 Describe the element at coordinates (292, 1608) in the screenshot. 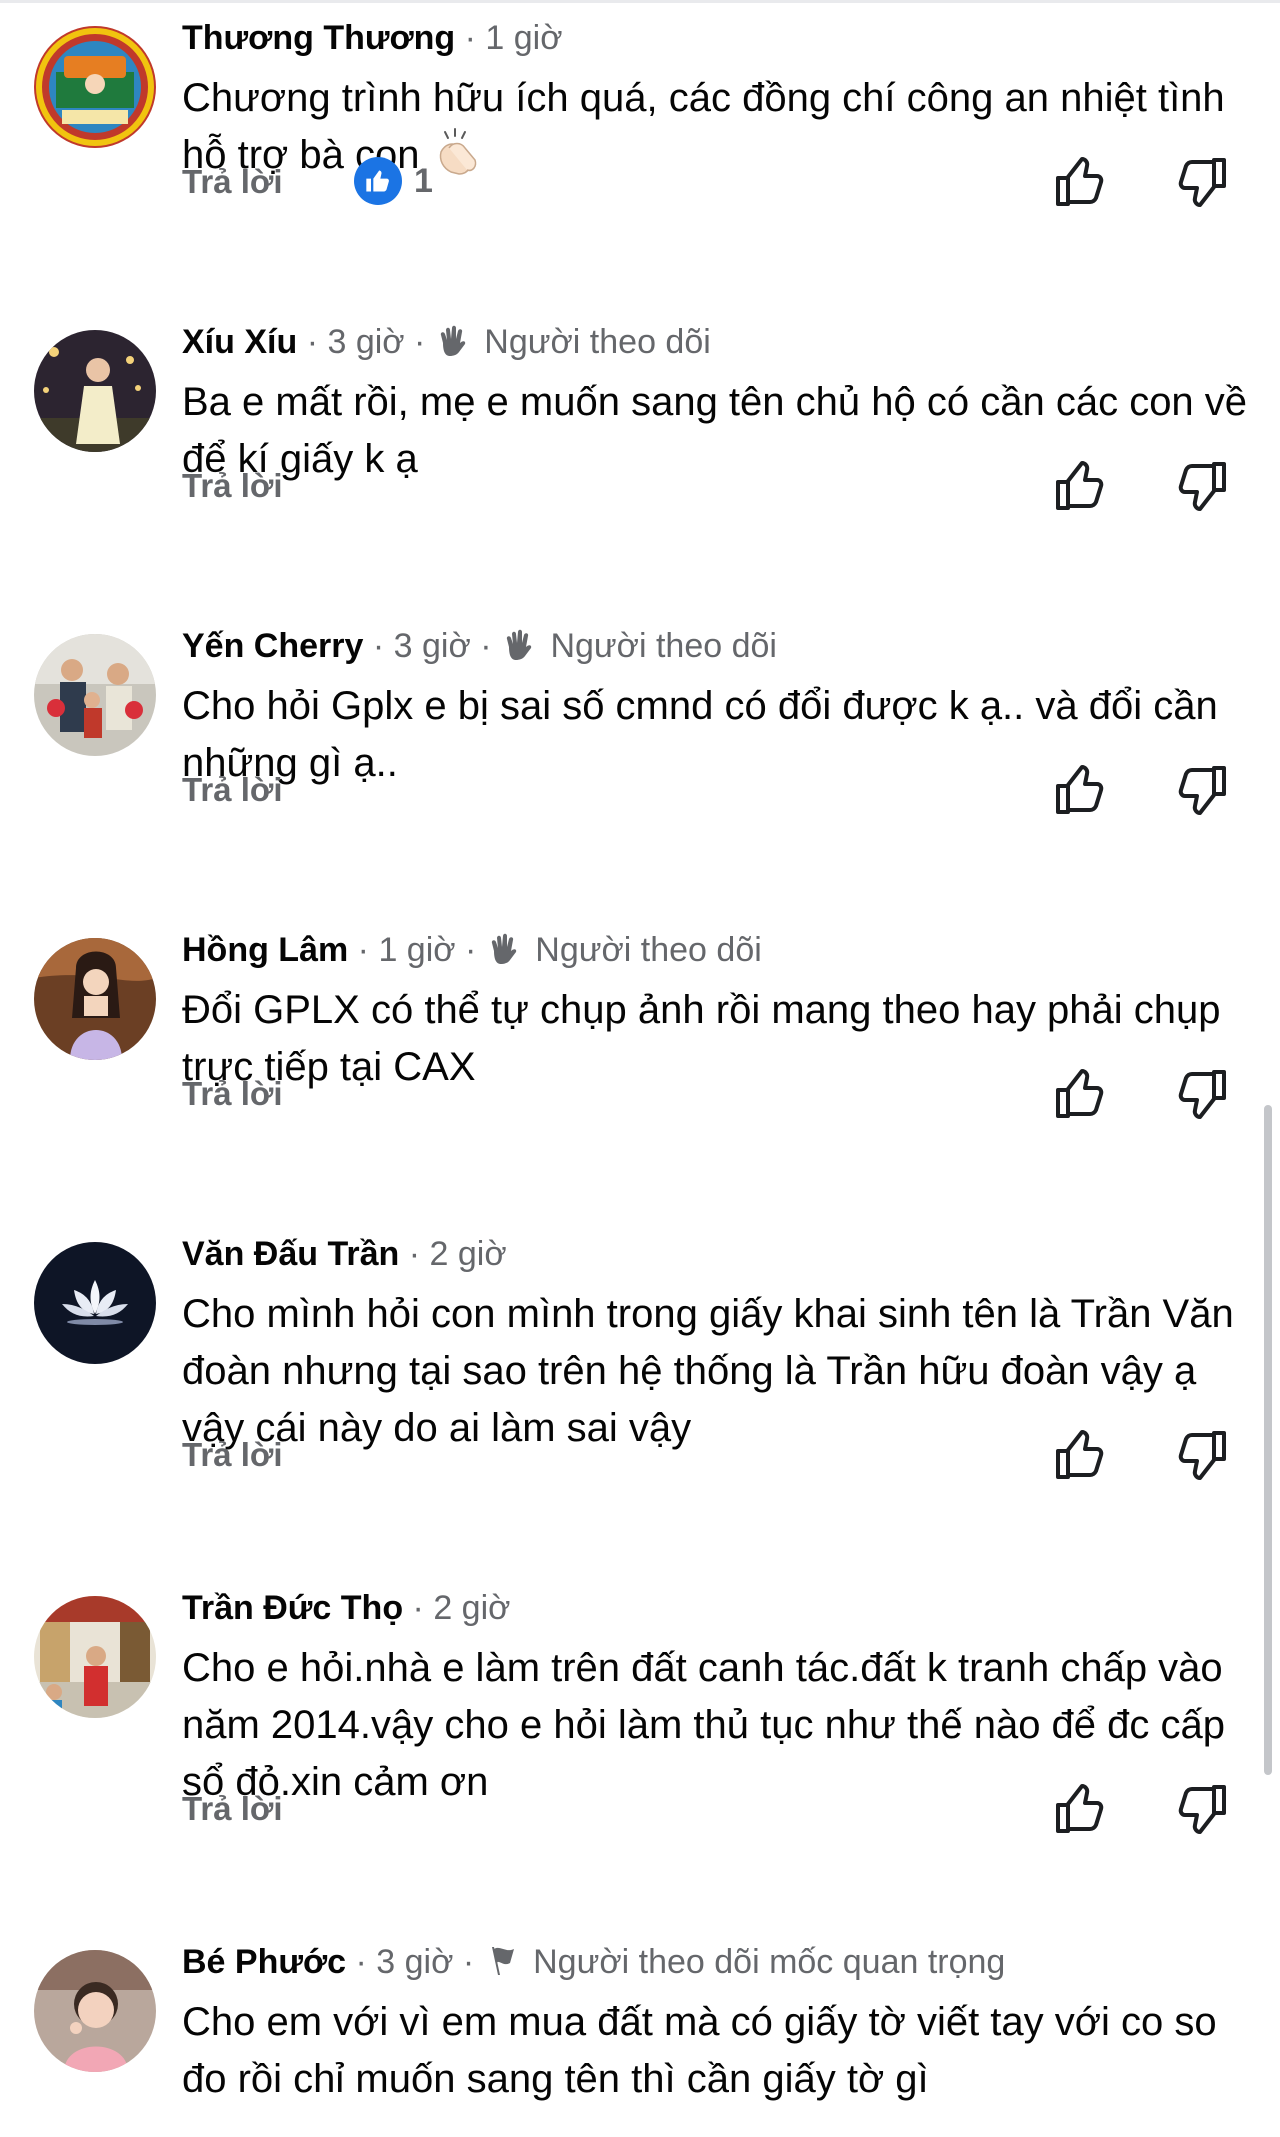

I see `author-name: Trần Đức Thọ` at that location.